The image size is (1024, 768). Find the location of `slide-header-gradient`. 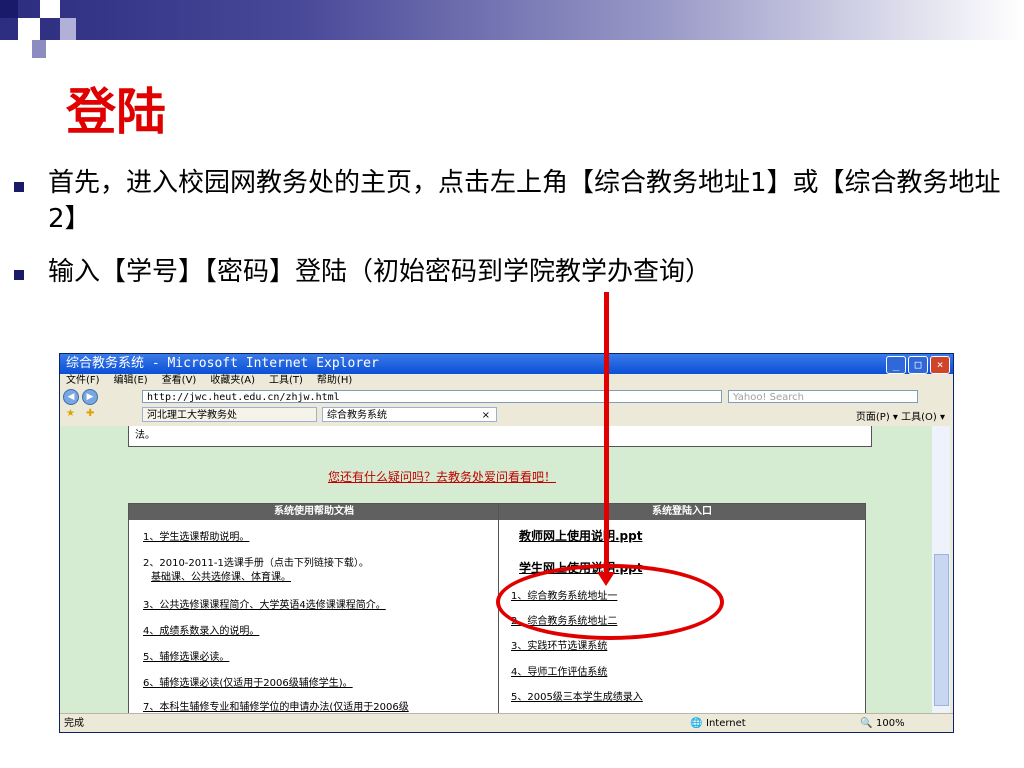

slide-header-gradient is located at coordinates (512, 20).